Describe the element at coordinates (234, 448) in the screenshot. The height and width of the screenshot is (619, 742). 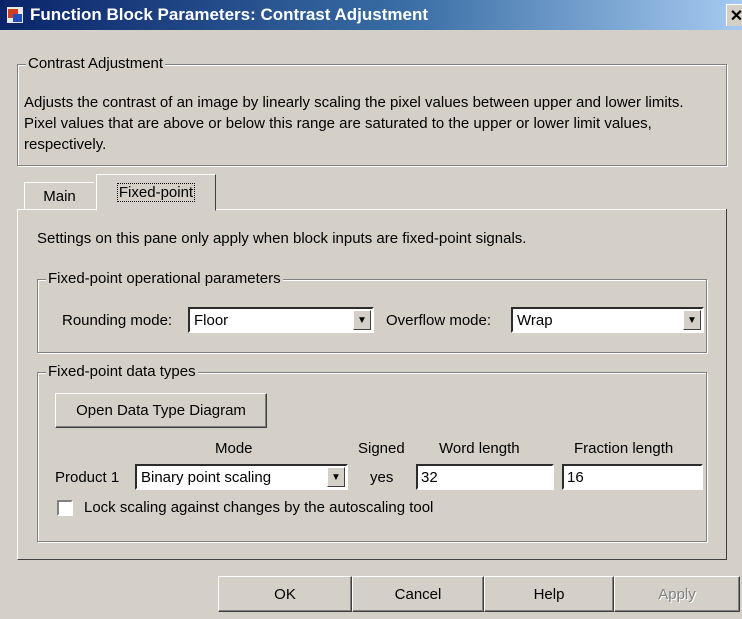
I see `mode-header: Mode` at that location.